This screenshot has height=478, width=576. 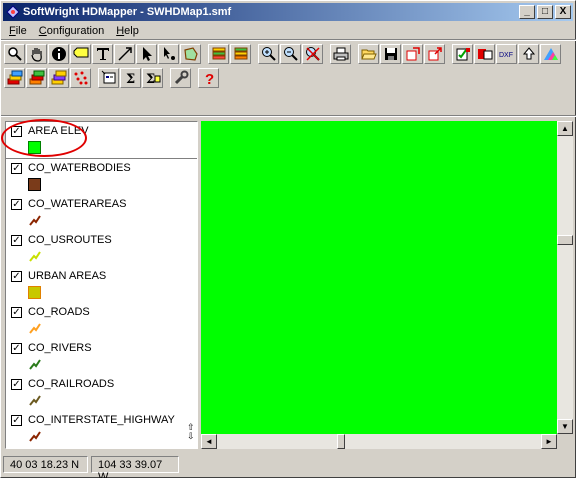 I want to click on import-button, so click(x=484, y=54).